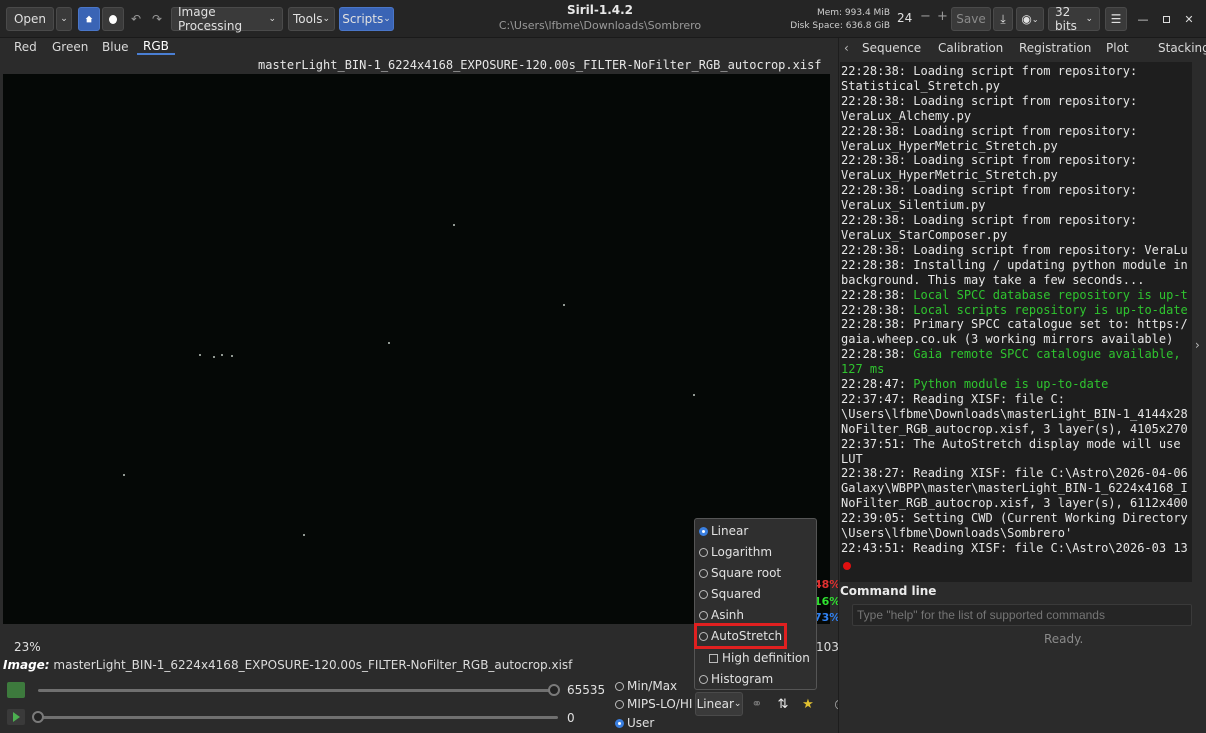  What do you see at coordinates (971, 19) in the screenshot?
I see `save-button: Save` at bounding box center [971, 19].